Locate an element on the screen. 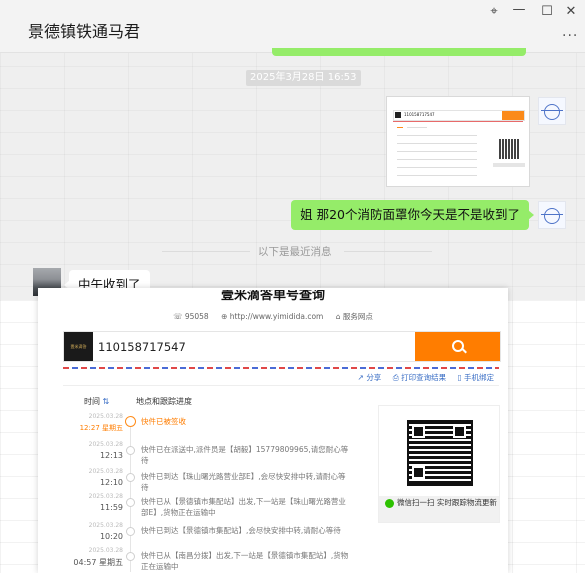 The width and height of the screenshot is (585, 573). tracking-number-input: 110158717547 is located at coordinates (142, 347).